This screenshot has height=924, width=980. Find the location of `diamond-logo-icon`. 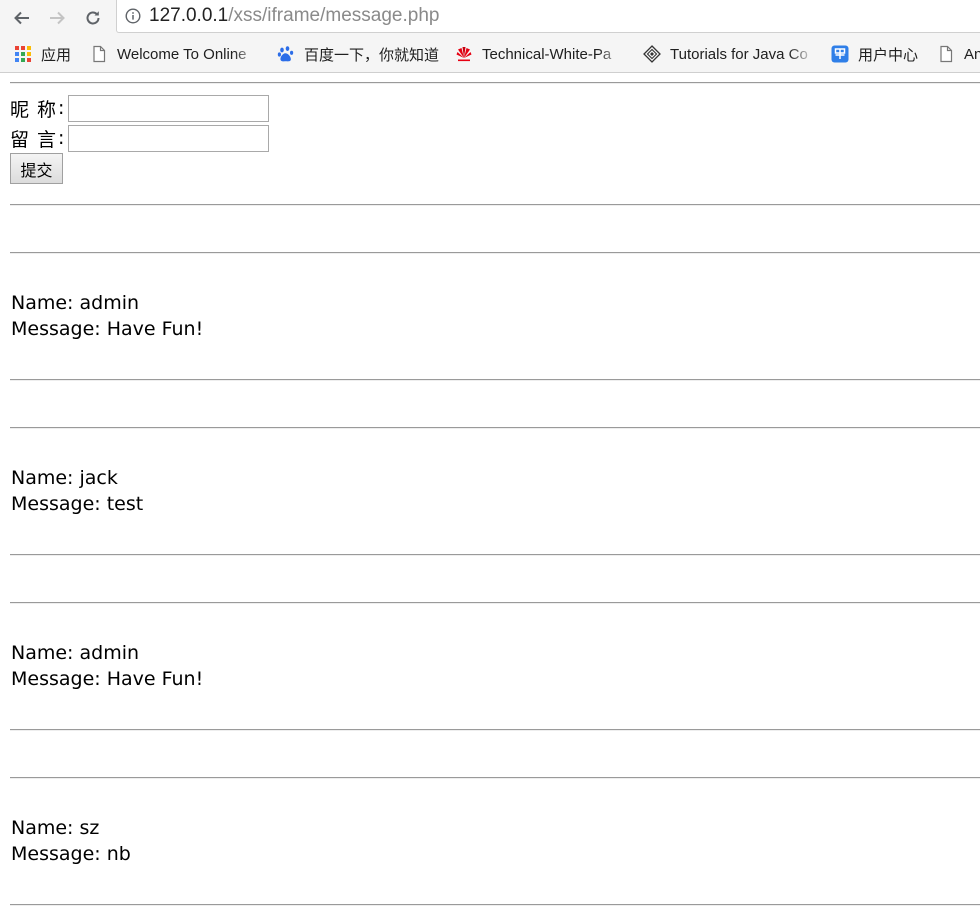

diamond-logo-icon is located at coordinates (652, 54).